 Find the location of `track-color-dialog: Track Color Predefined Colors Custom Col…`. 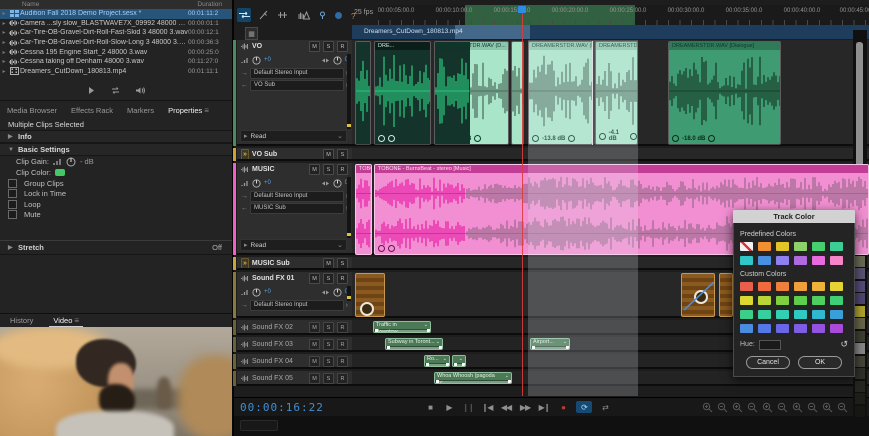

track-color-dialog: Track Color Predefined Colors Custom Col… is located at coordinates (794, 293).